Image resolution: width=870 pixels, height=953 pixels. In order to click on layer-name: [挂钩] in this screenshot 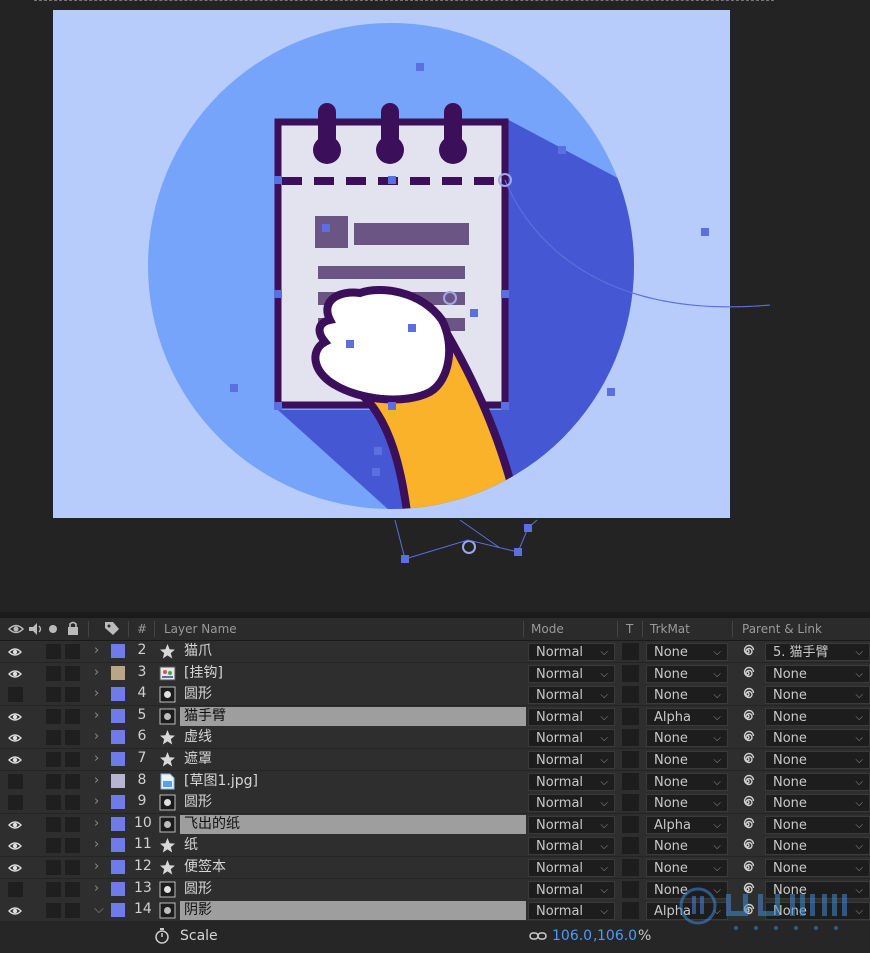, I will do `click(353, 673)`.